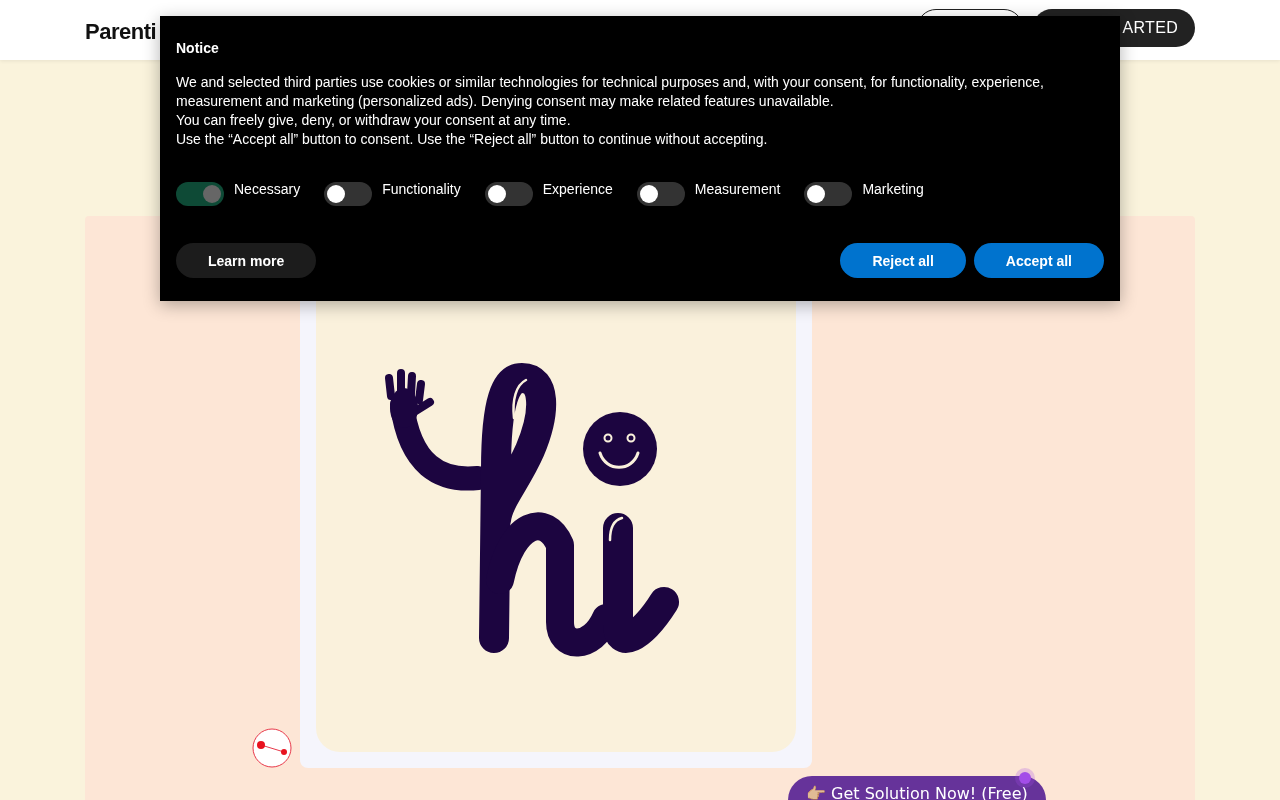 The height and width of the screenshot is (800, 1280). I want to click on notification-dot, so click(1025, 778).